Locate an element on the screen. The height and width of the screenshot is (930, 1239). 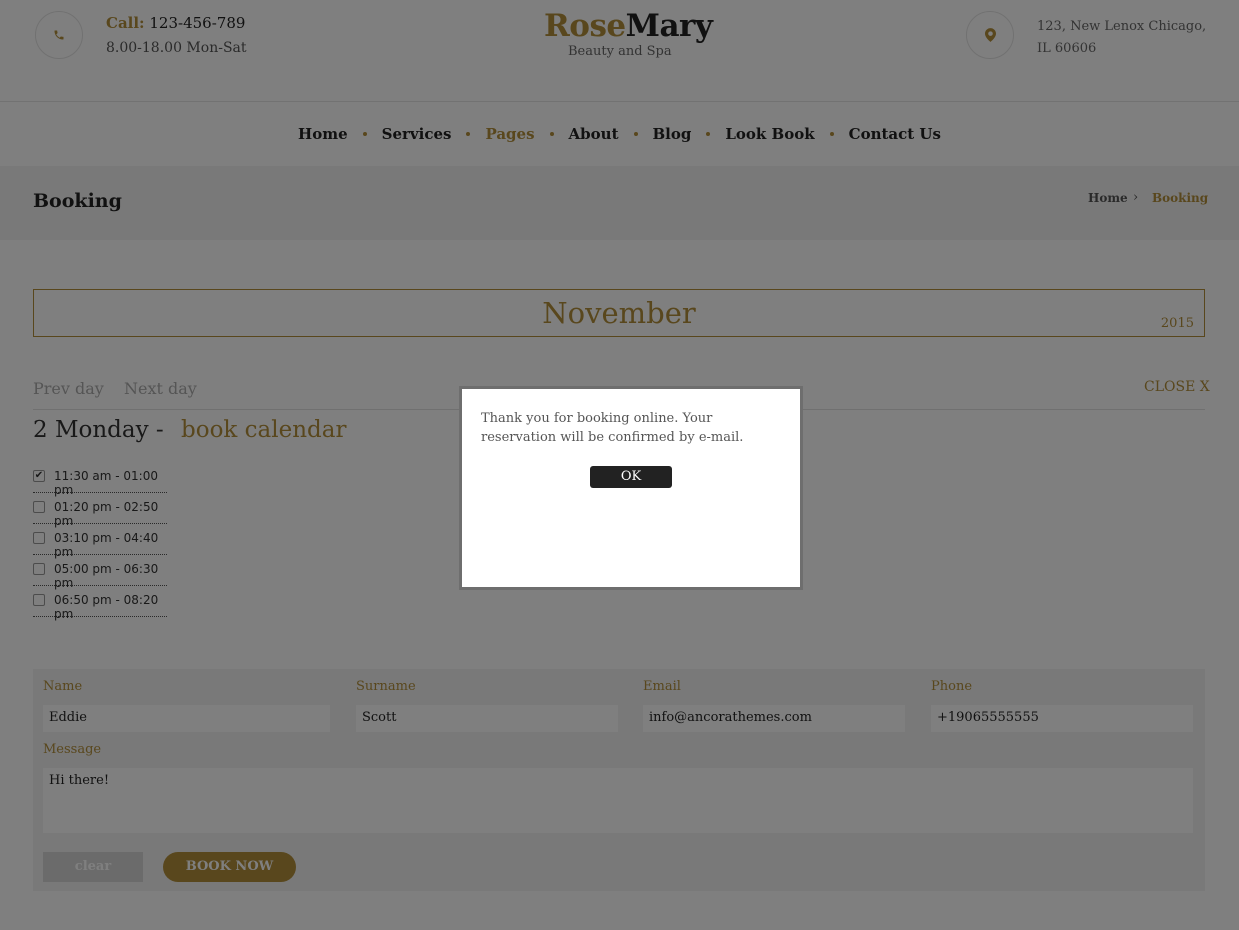
ok-button: OK is located at coordinates (631, 477).